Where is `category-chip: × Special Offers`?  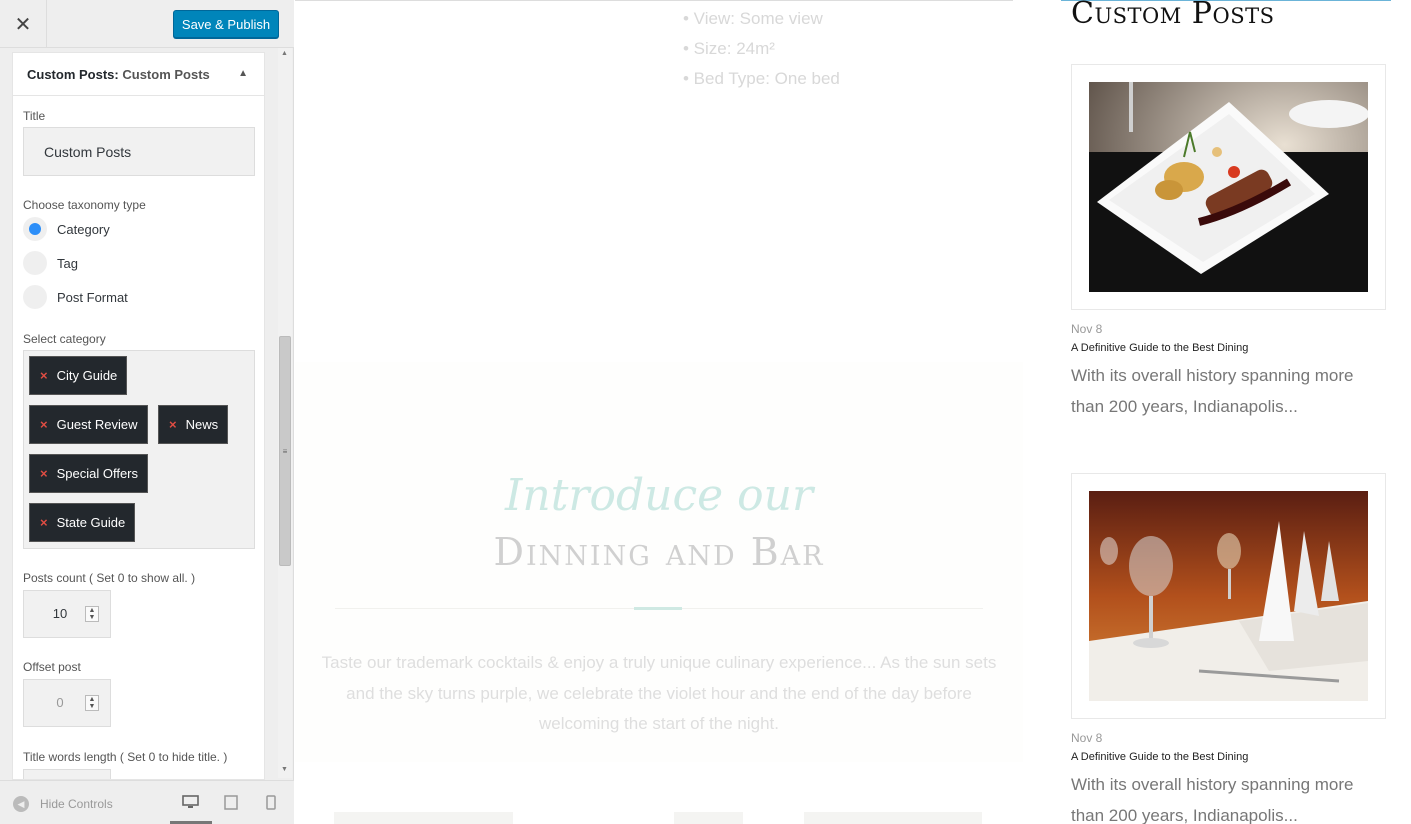 category-chip: × Special Offers is located at coordinates (89, 473).